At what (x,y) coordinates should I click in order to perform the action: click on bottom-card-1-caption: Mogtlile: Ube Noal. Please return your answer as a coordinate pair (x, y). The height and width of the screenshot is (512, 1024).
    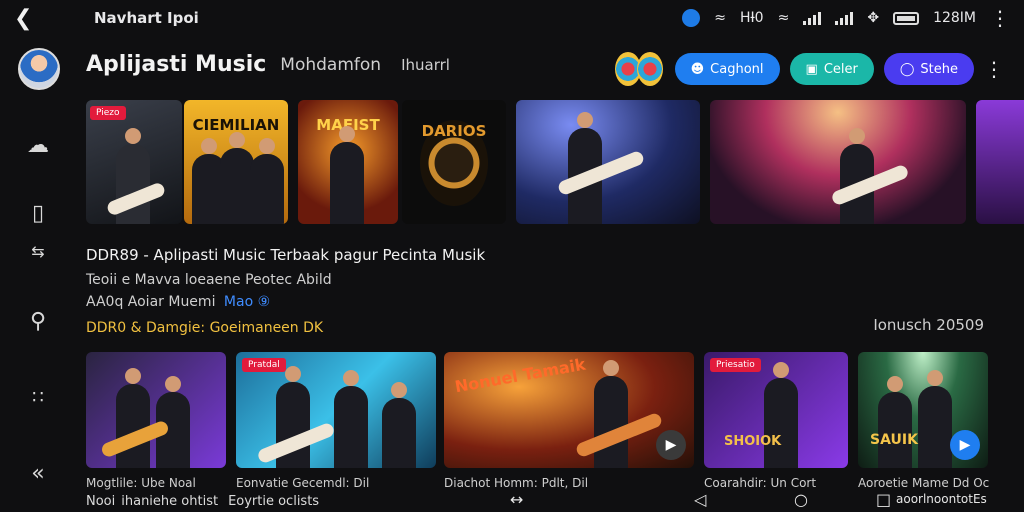
    Looking at the image, I should click on (141, 483).